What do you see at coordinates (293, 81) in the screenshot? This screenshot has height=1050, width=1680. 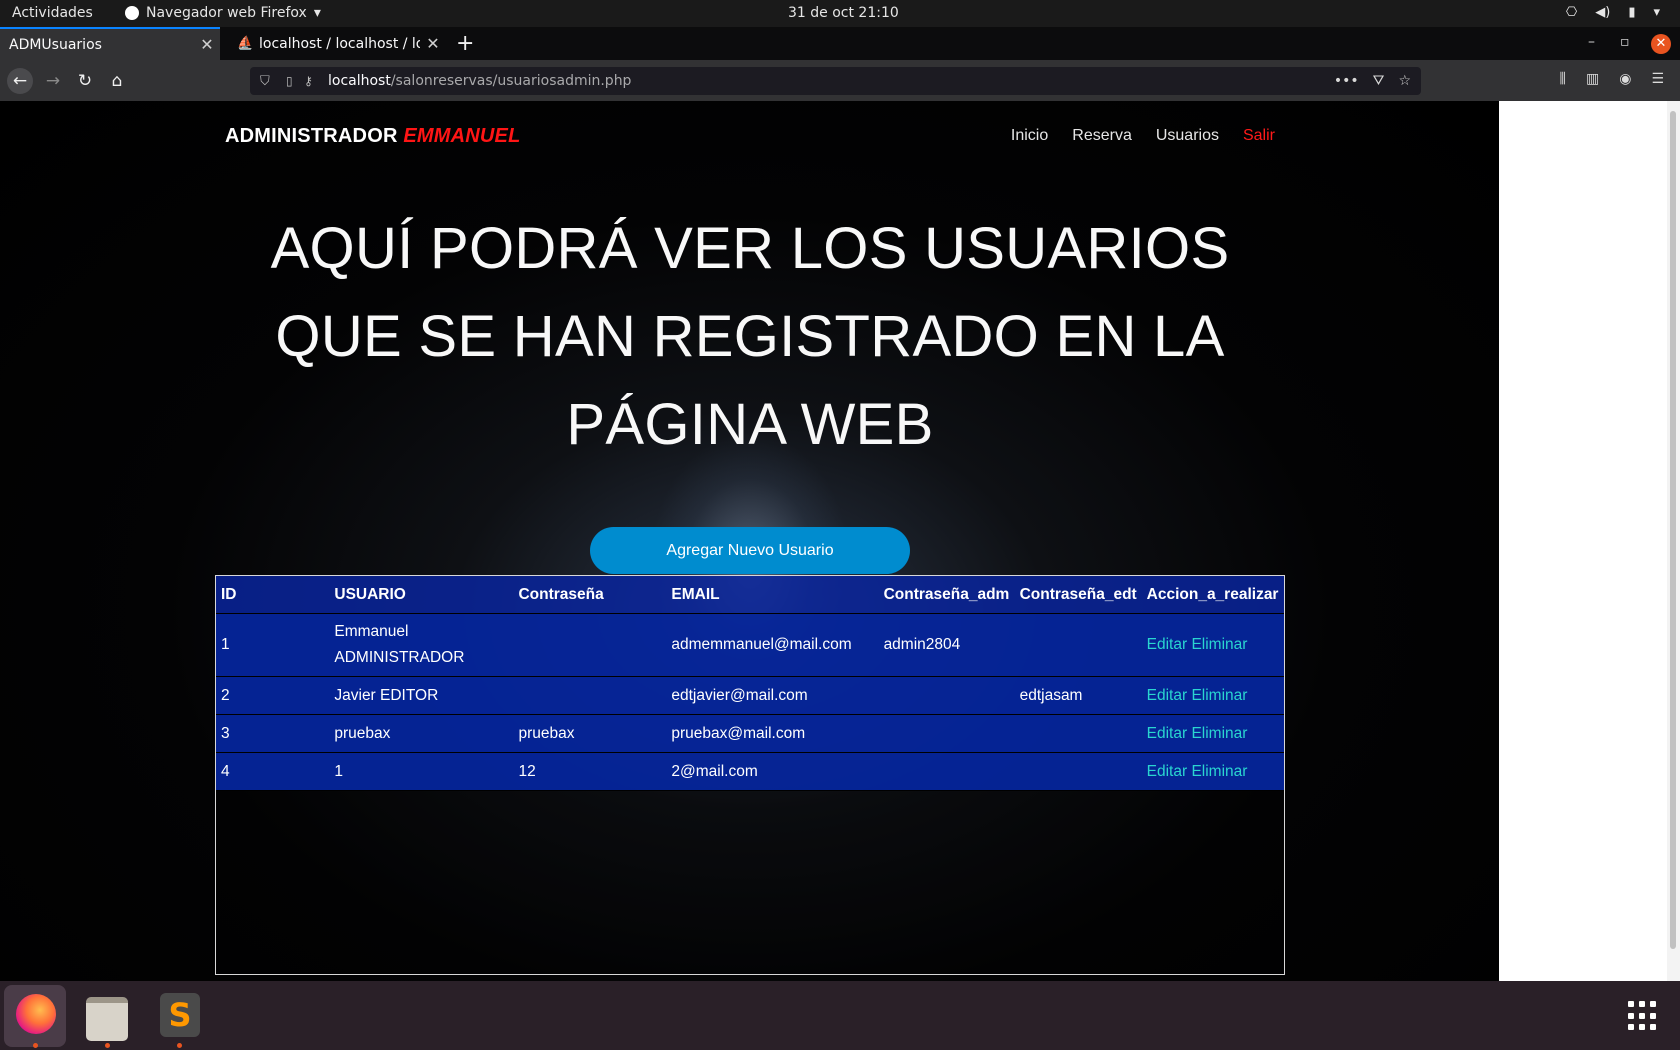 I see `page-icon: ▯` at bounding box center [293, 81].